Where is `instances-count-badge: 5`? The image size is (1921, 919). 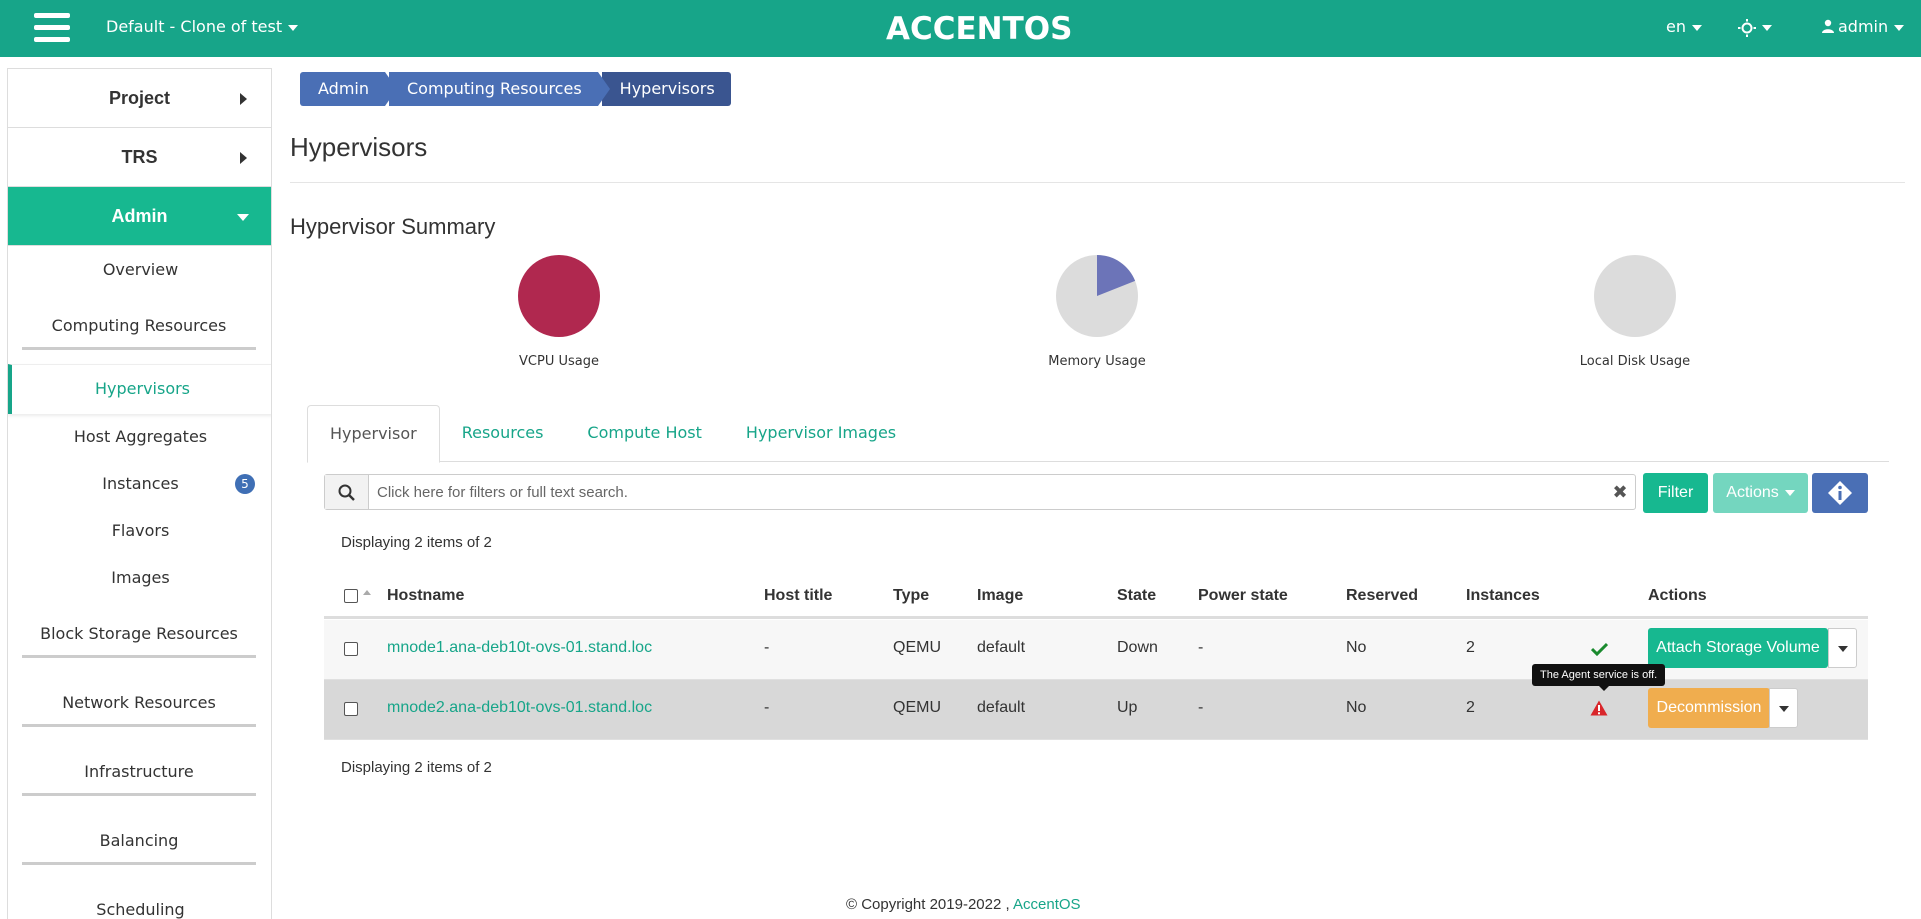 instances-count-badge: 5 is located at coordinates (245, 484).